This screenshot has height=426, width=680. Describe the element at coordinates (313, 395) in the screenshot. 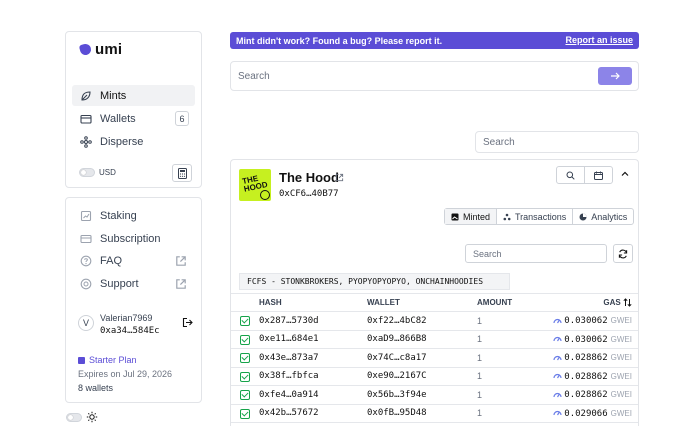

I see `hash-cell: 0xfe4…0a914` at that location.